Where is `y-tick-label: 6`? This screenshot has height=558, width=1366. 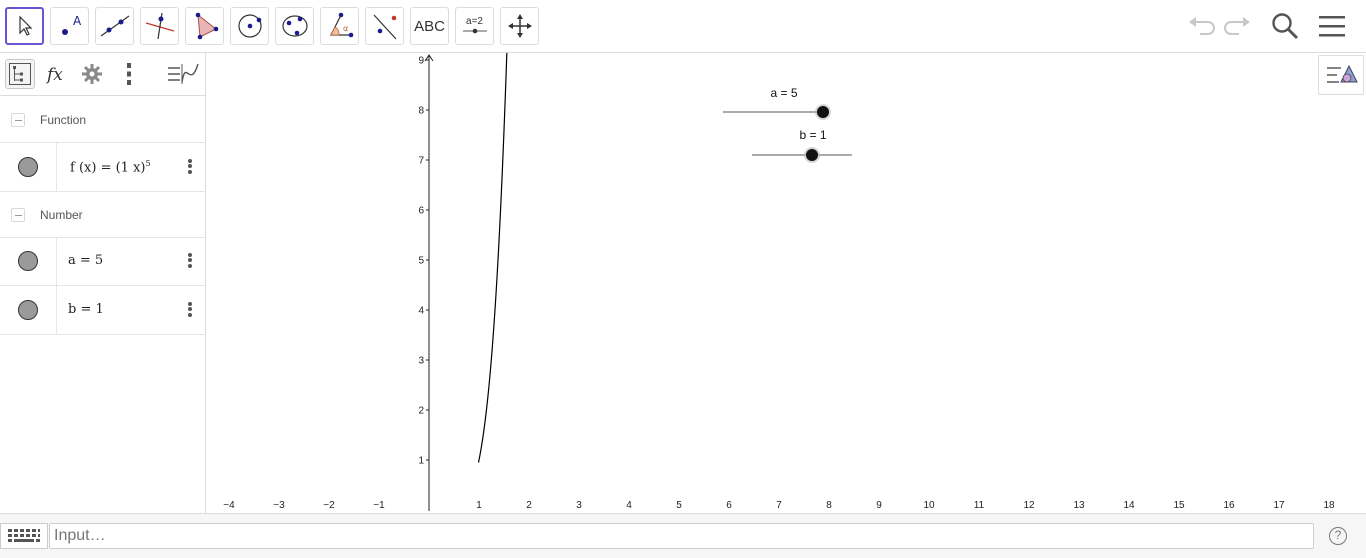
y-tick-label: 6 is located at coordinates (421, 211).